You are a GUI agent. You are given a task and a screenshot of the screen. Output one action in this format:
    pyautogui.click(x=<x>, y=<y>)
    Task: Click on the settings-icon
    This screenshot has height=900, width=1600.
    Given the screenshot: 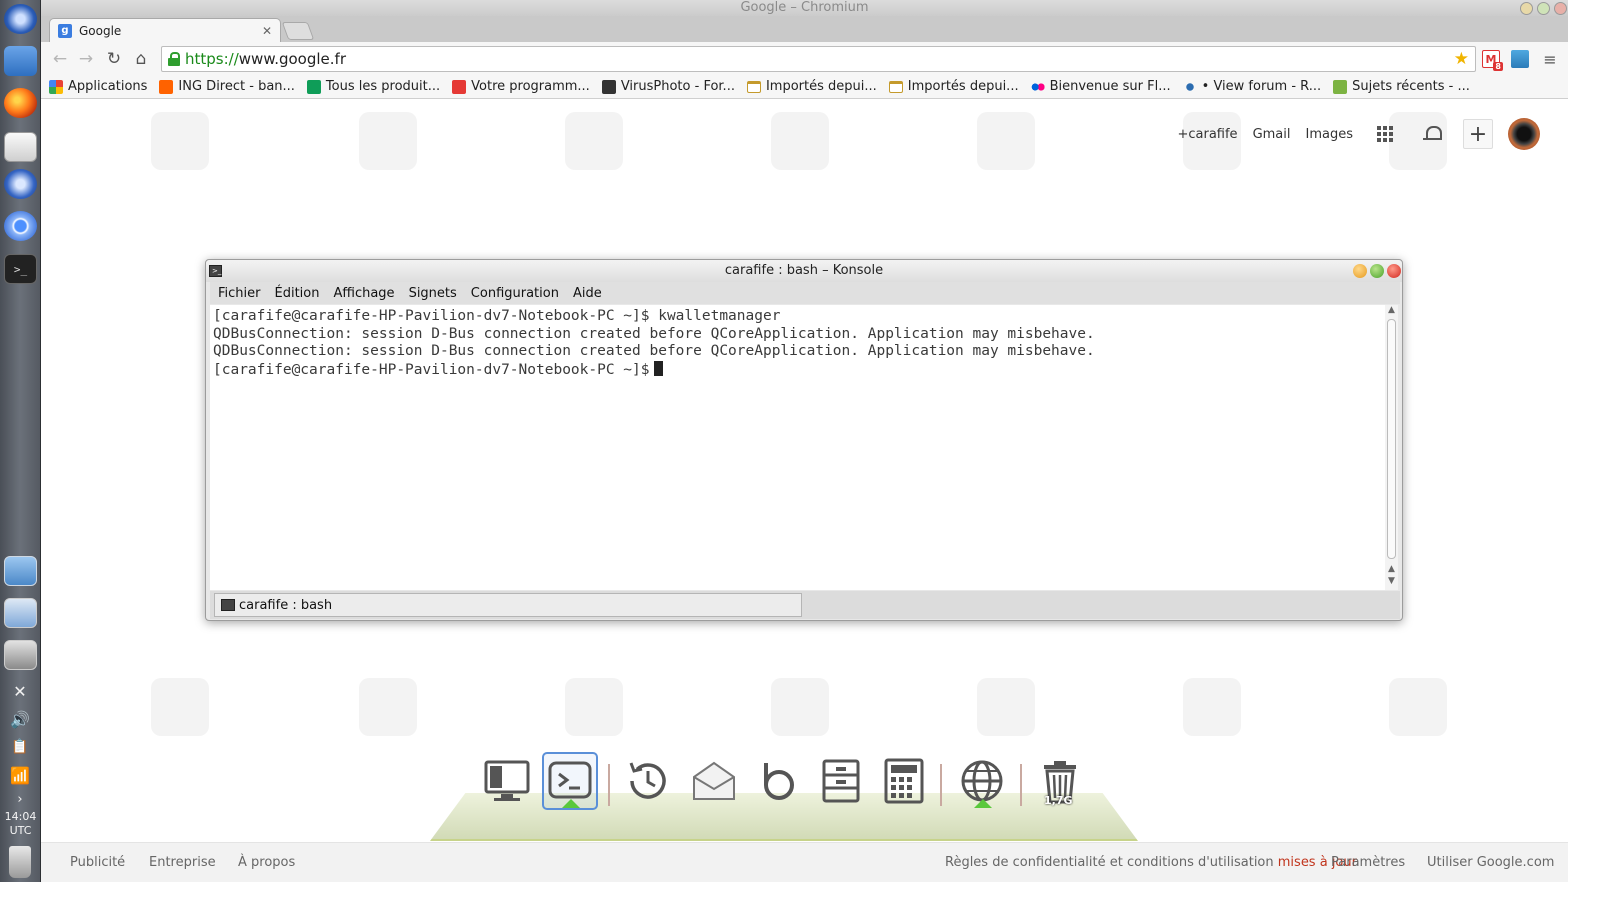 What is the action you would take?
    pyautogui.click(x=20, y=655)
    